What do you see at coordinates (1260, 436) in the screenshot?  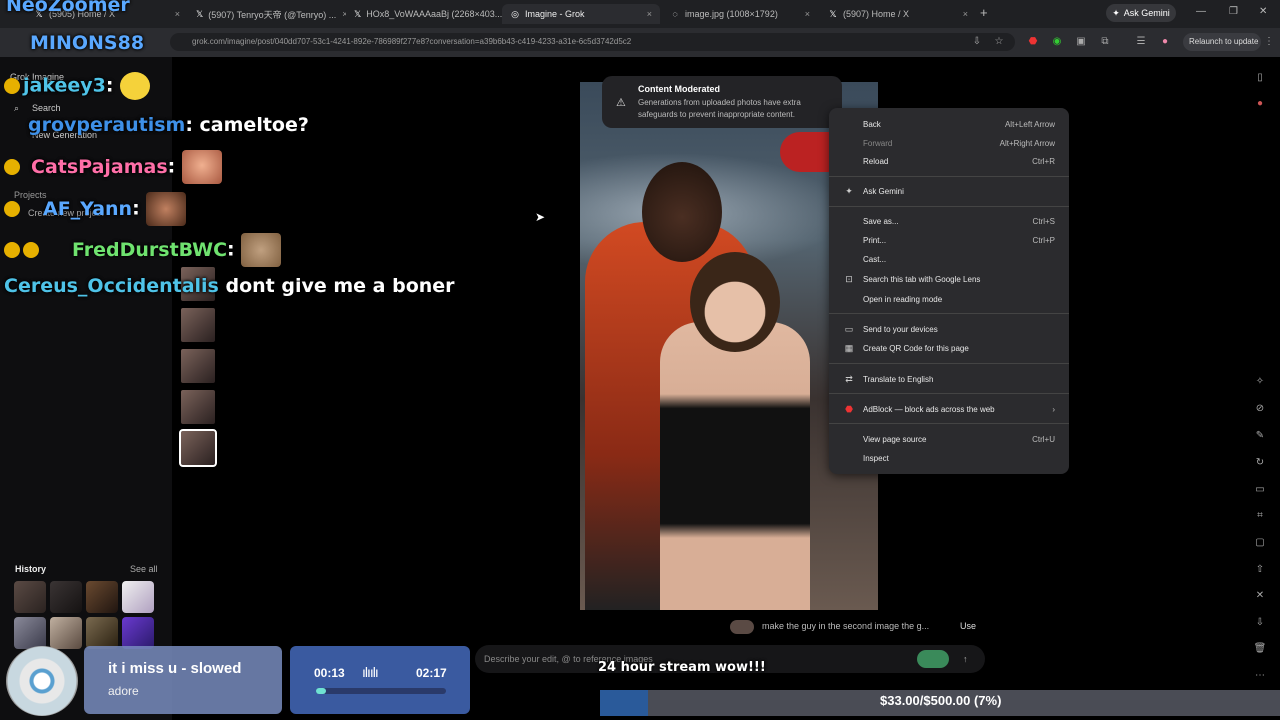 I see `edit-icon: ✎` at bounding box center [1260, 436].